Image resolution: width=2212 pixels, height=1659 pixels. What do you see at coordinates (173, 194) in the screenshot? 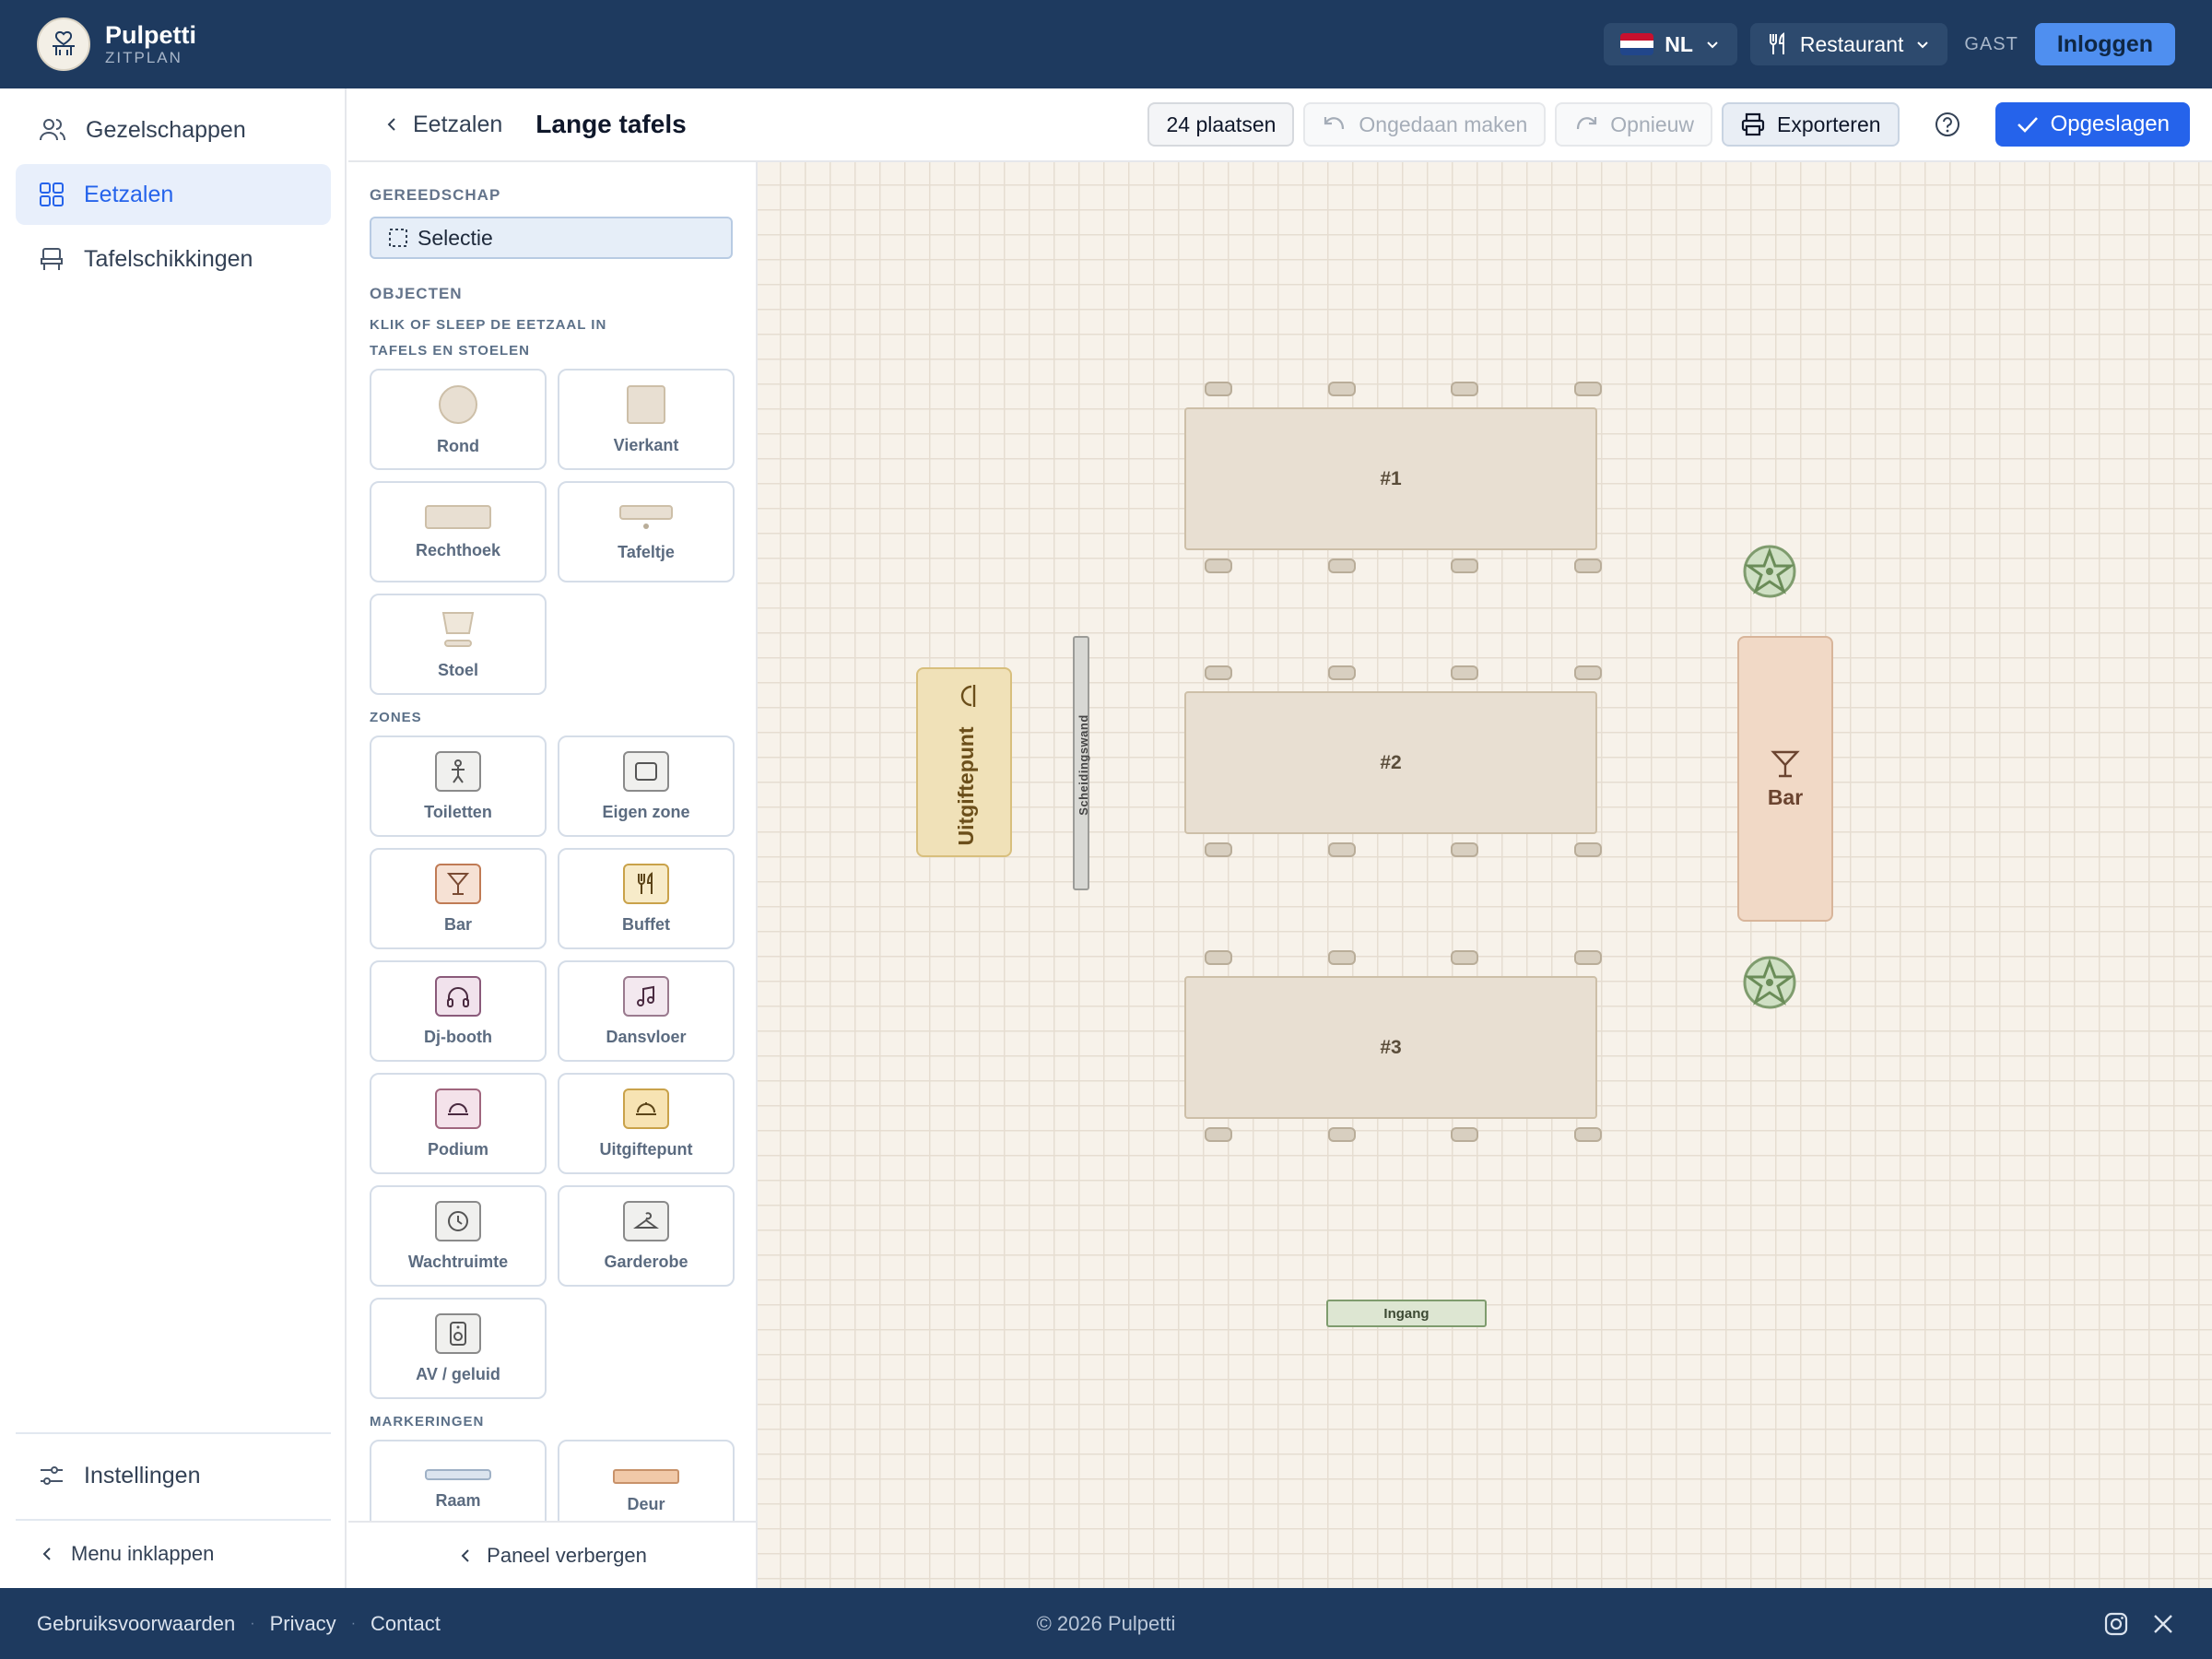
I see `sidebar-item-eetzalen: Eetzalen` at bounding box center [173, 194].